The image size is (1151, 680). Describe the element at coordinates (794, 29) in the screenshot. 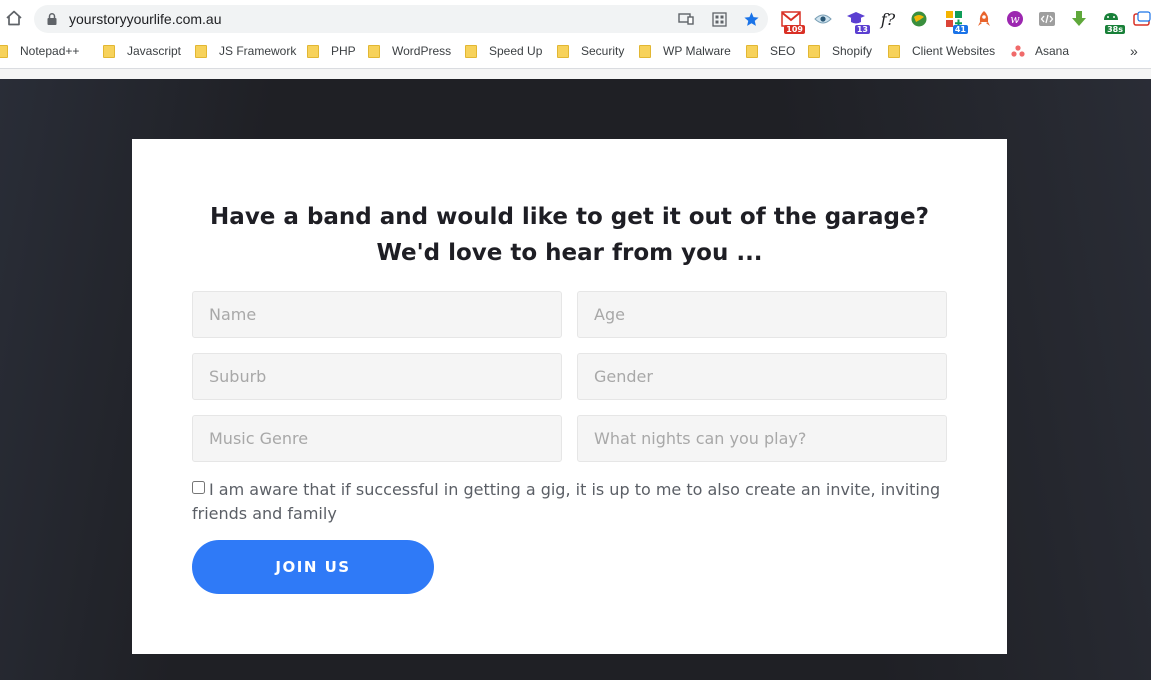

I see `gmail-badge: 109` at that location.